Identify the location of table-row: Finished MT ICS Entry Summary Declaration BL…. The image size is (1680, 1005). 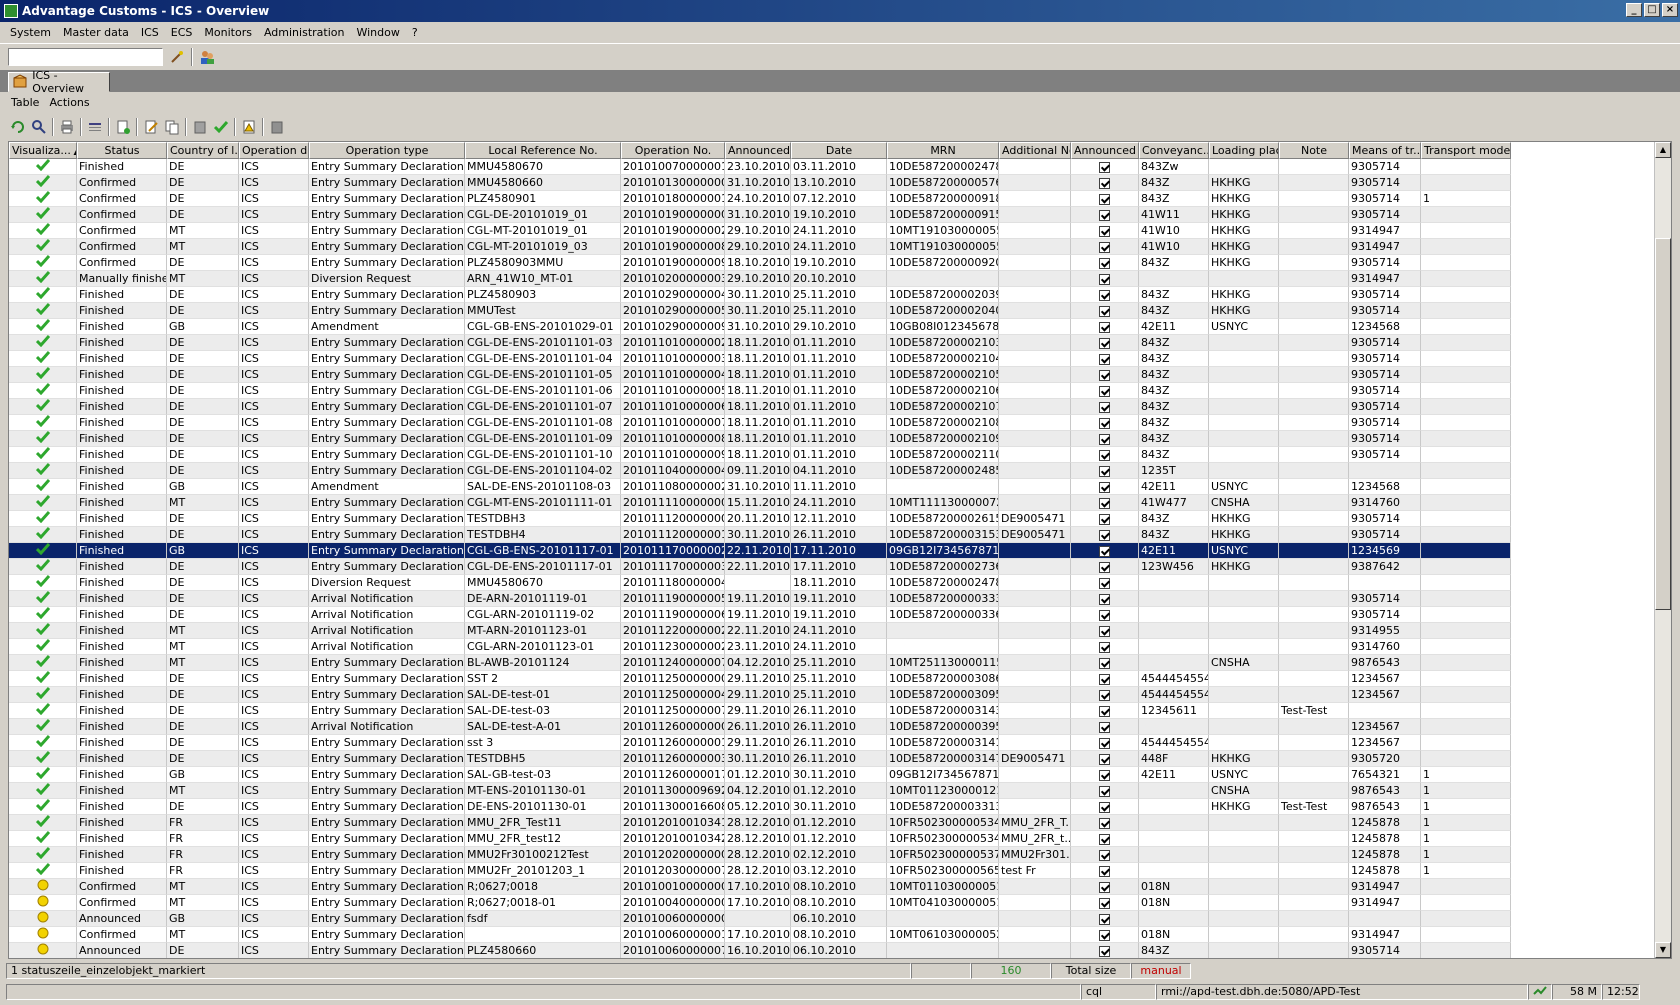
(760, 663).